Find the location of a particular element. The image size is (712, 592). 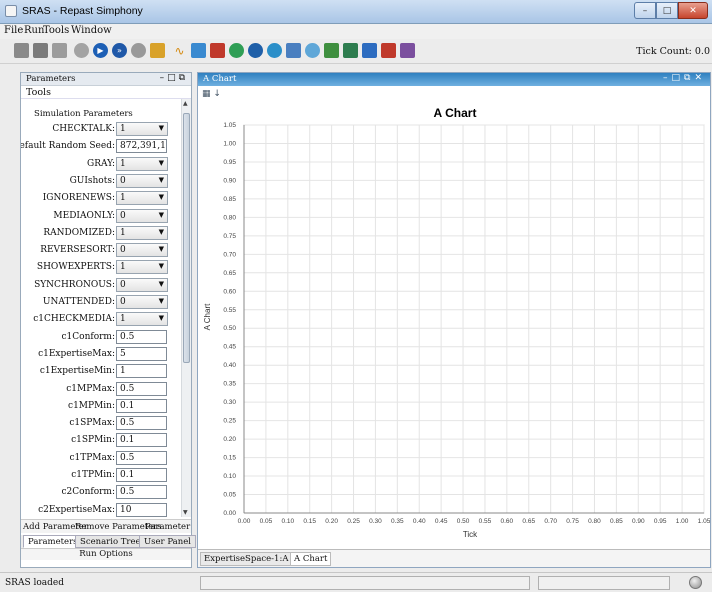

tick-count: Tick Count: 0.0 is located at coordinates (673, 51).